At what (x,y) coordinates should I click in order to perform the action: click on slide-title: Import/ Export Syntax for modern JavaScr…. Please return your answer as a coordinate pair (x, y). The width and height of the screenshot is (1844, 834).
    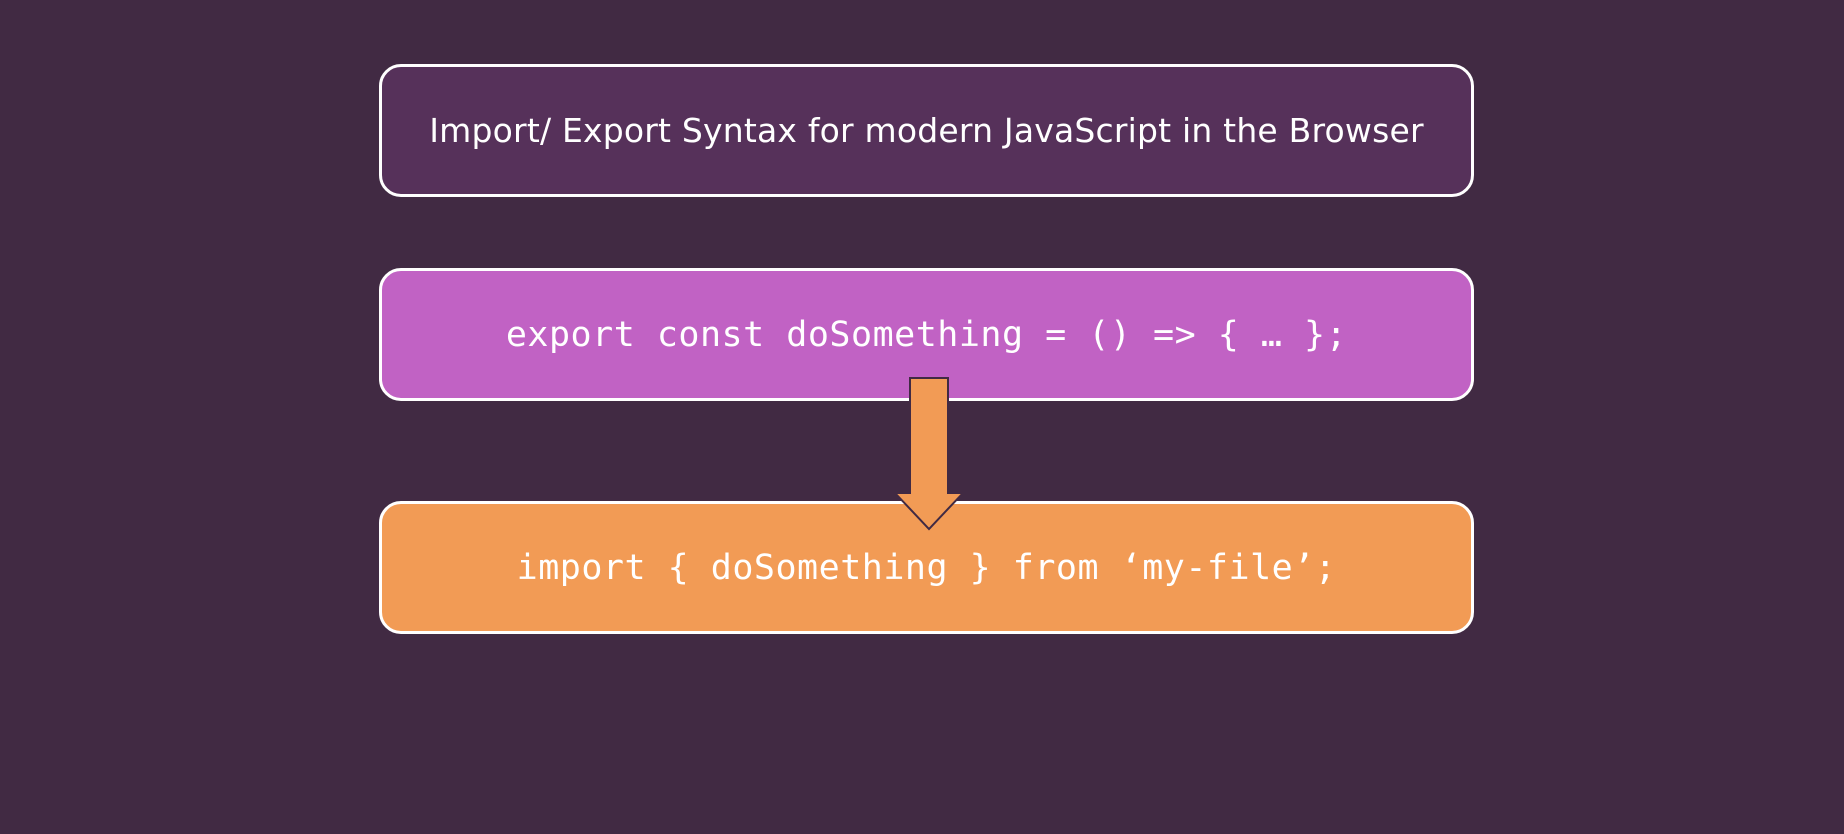
    Looking at the image, I should click on (926, 130).